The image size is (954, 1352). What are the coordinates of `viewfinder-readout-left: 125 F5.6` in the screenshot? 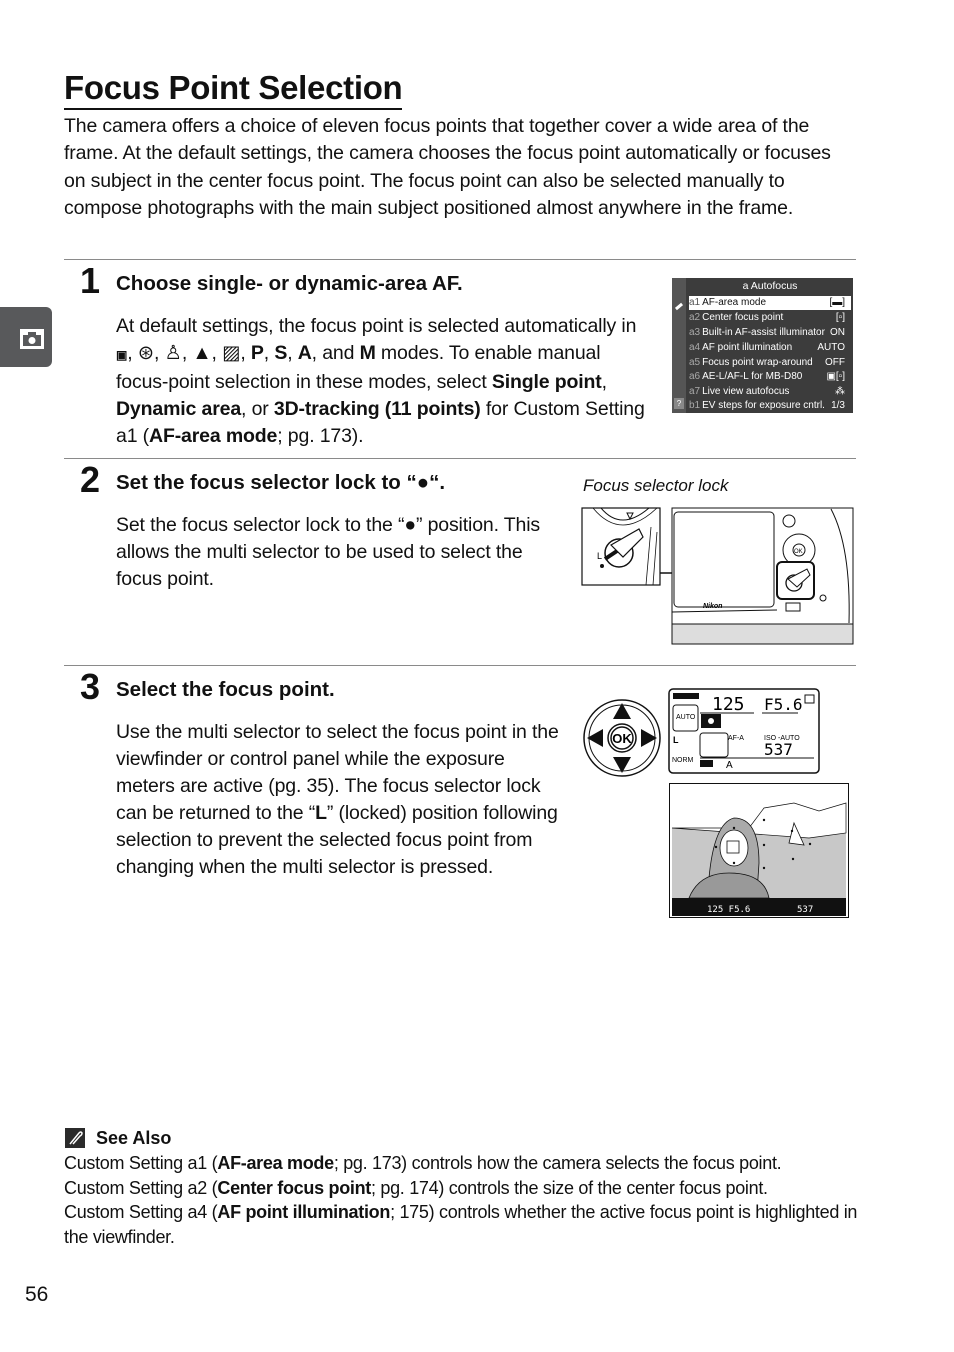 It's located at (728, 910).